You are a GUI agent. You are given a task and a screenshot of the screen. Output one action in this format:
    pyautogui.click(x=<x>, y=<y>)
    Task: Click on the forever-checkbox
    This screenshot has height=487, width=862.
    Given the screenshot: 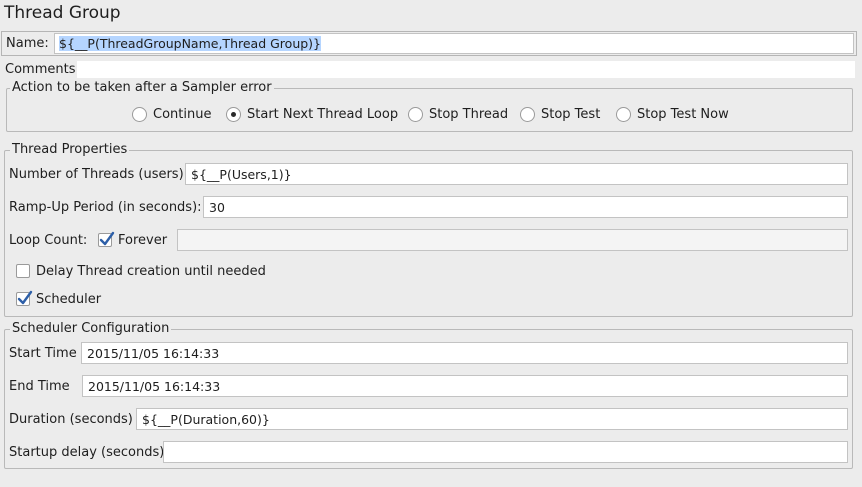 What is the action you would take?
    pyautogui.click(x=106, y=239)
    